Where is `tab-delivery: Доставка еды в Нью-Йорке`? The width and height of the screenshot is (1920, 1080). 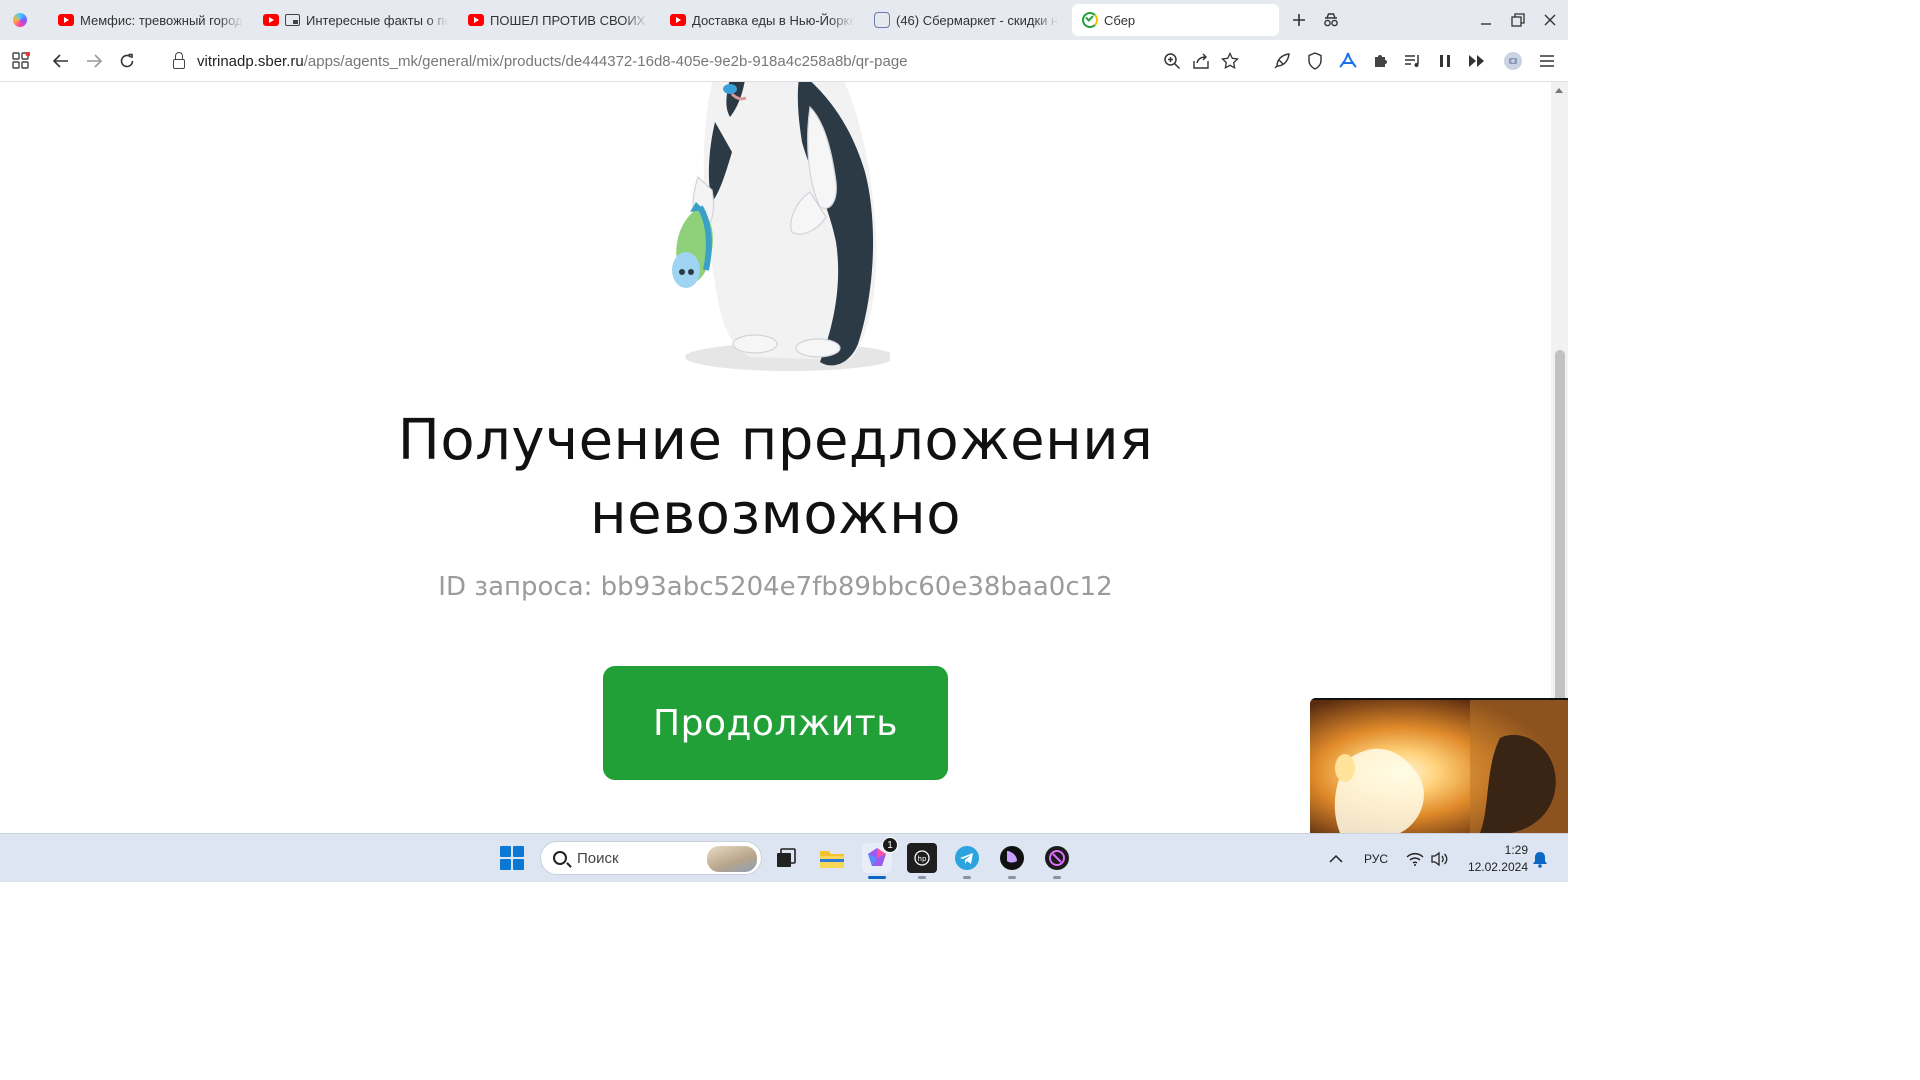 tab-delivery: Доставка еды в Нью-Йорке is located at coordinates (762, 20).